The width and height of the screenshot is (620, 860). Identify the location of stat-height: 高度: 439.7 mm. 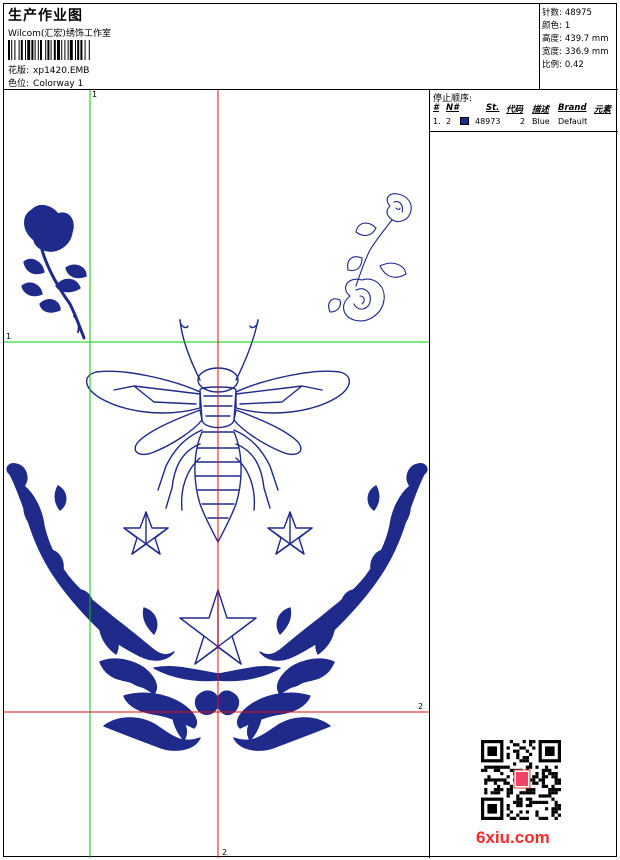
(575, 39).